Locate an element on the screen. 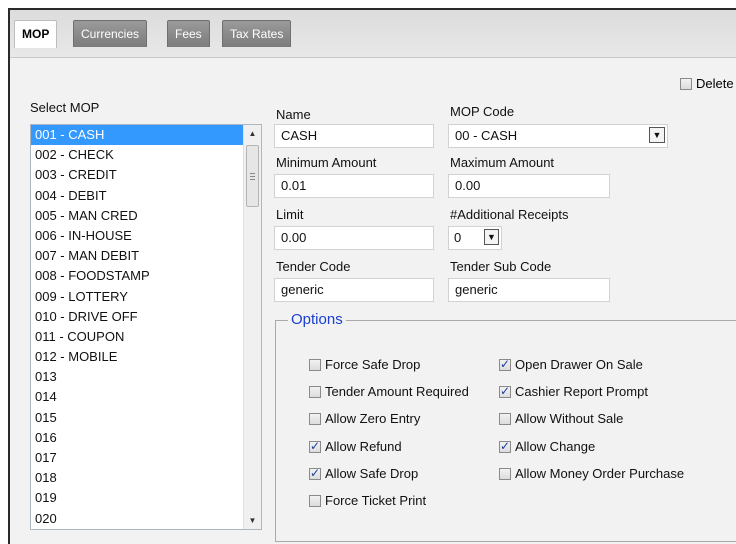  option-open-drawer-on-sale: Open Drawer On Sale is located at coordinates (571, 365).